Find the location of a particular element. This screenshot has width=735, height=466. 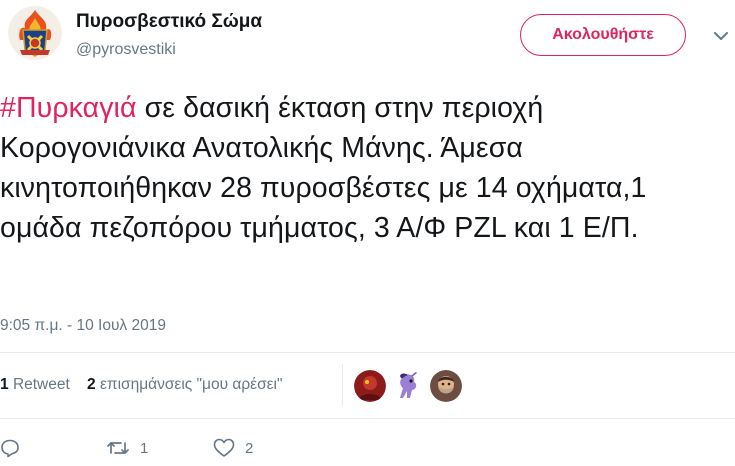

like-action-count: 2 is located at coordinates (249, 448).